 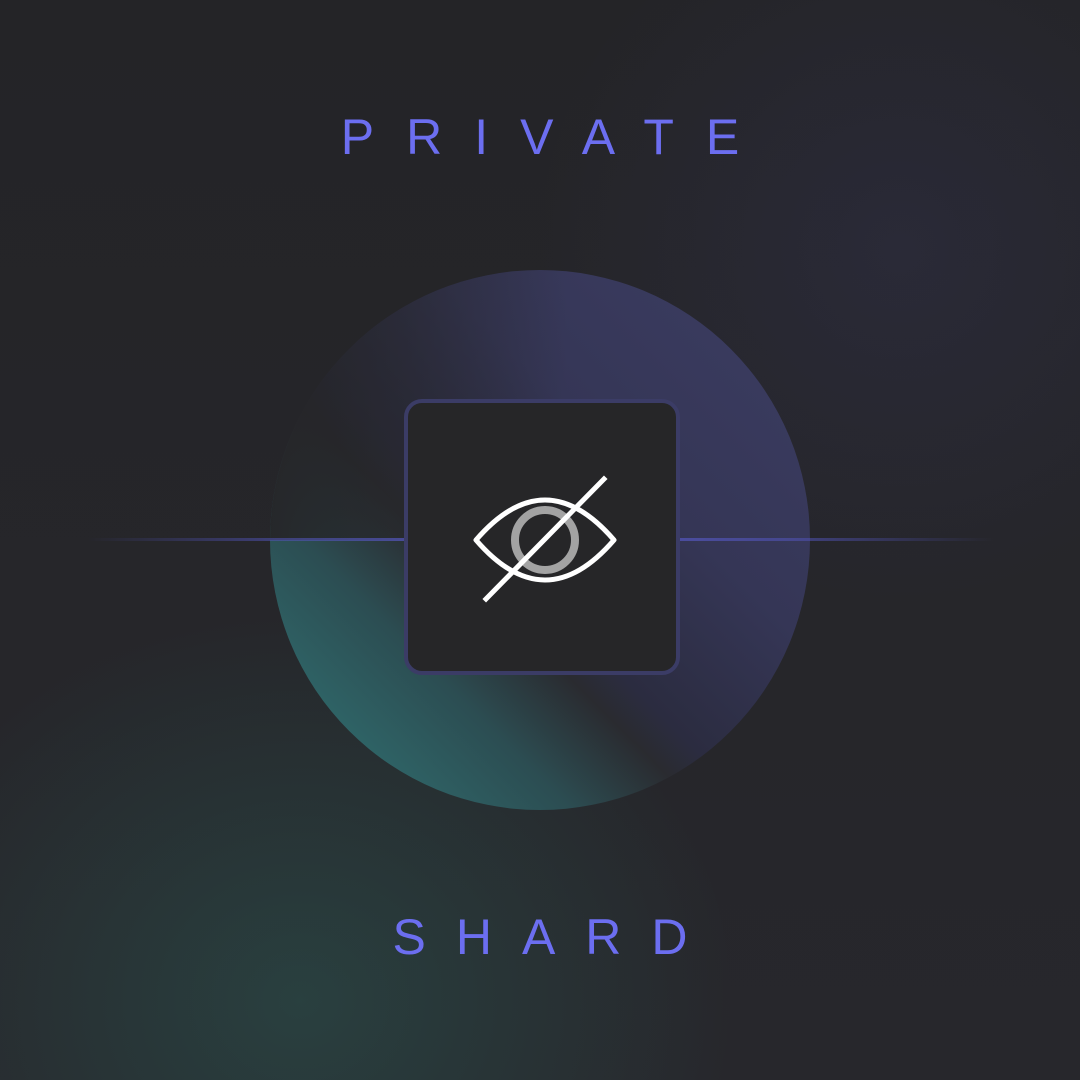 What do you see at coordinates (545, 539) in the screenshot?
I see `eye-slash-icon` at bounding box center [545, 539].